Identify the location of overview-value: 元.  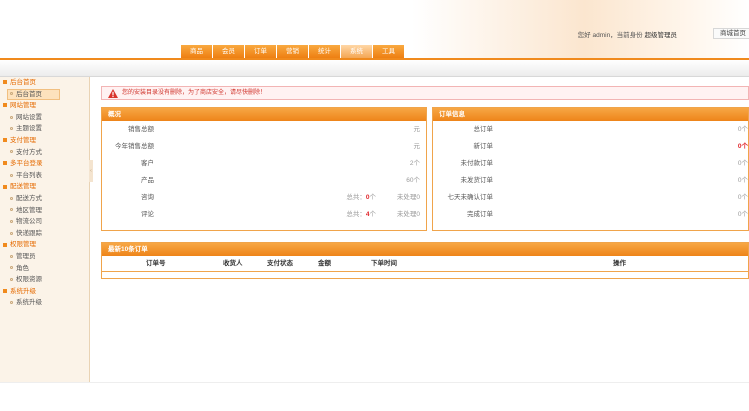
(417, 146).